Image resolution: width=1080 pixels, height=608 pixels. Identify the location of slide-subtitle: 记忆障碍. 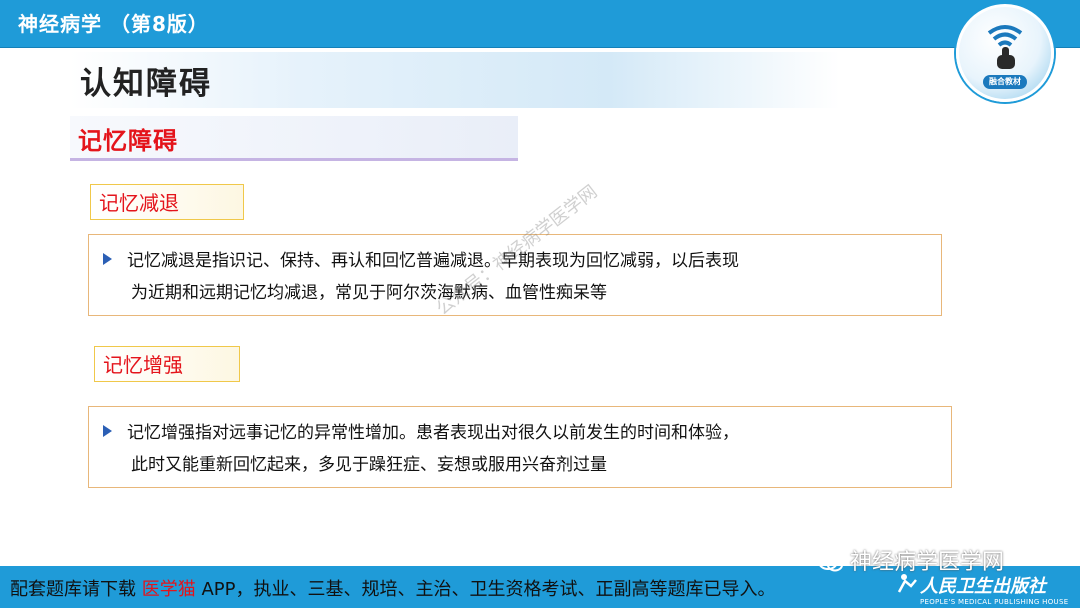
(128, 141).